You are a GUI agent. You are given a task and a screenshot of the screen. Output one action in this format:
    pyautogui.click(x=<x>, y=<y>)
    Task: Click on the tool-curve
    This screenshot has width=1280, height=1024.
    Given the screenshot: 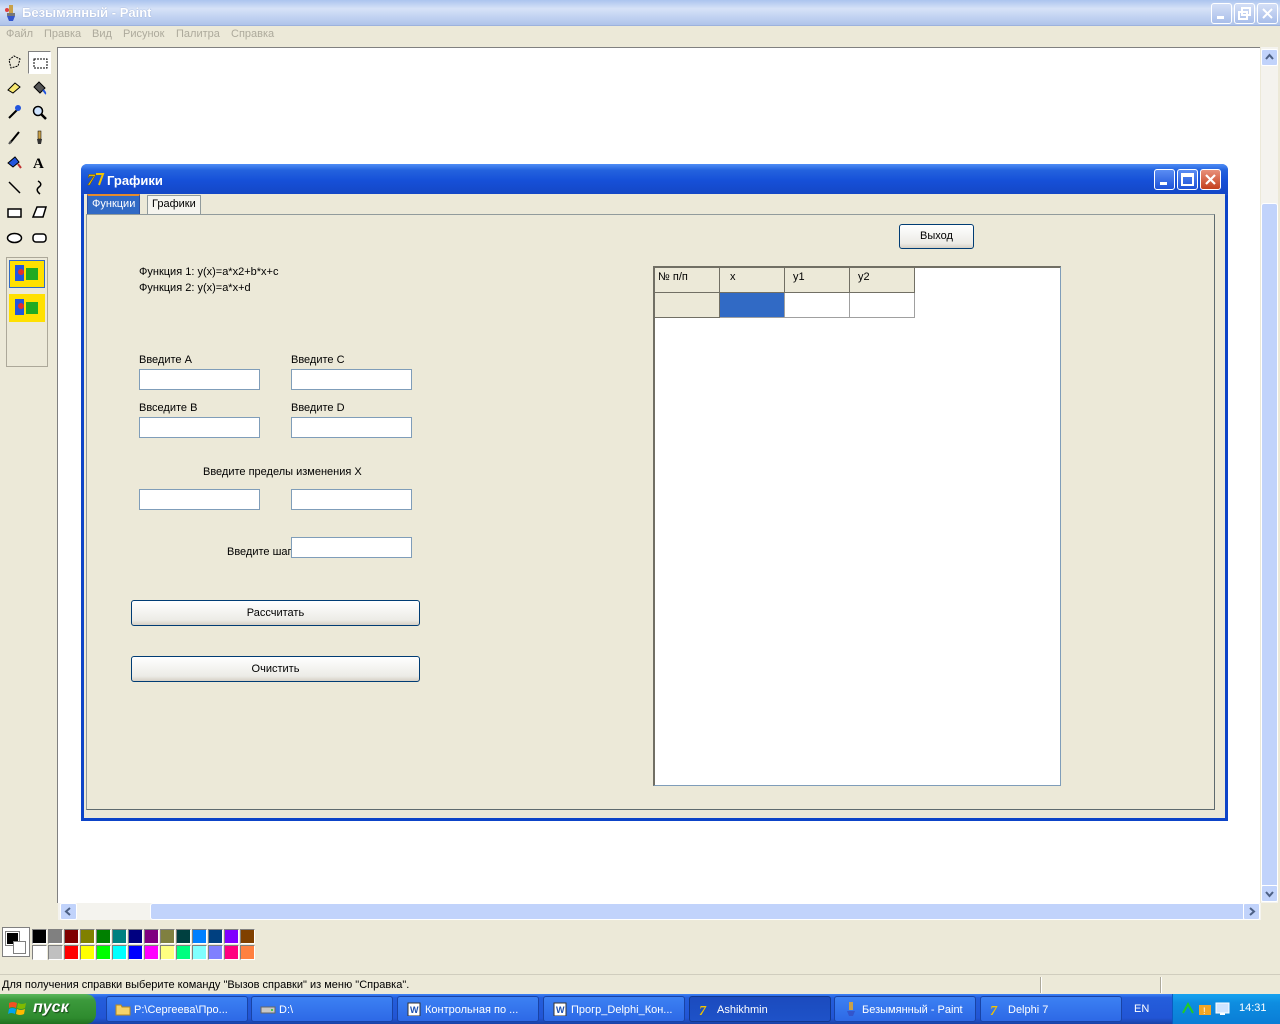 What is the action you would take?
    pyautogui.click(x=39, y=187)
    